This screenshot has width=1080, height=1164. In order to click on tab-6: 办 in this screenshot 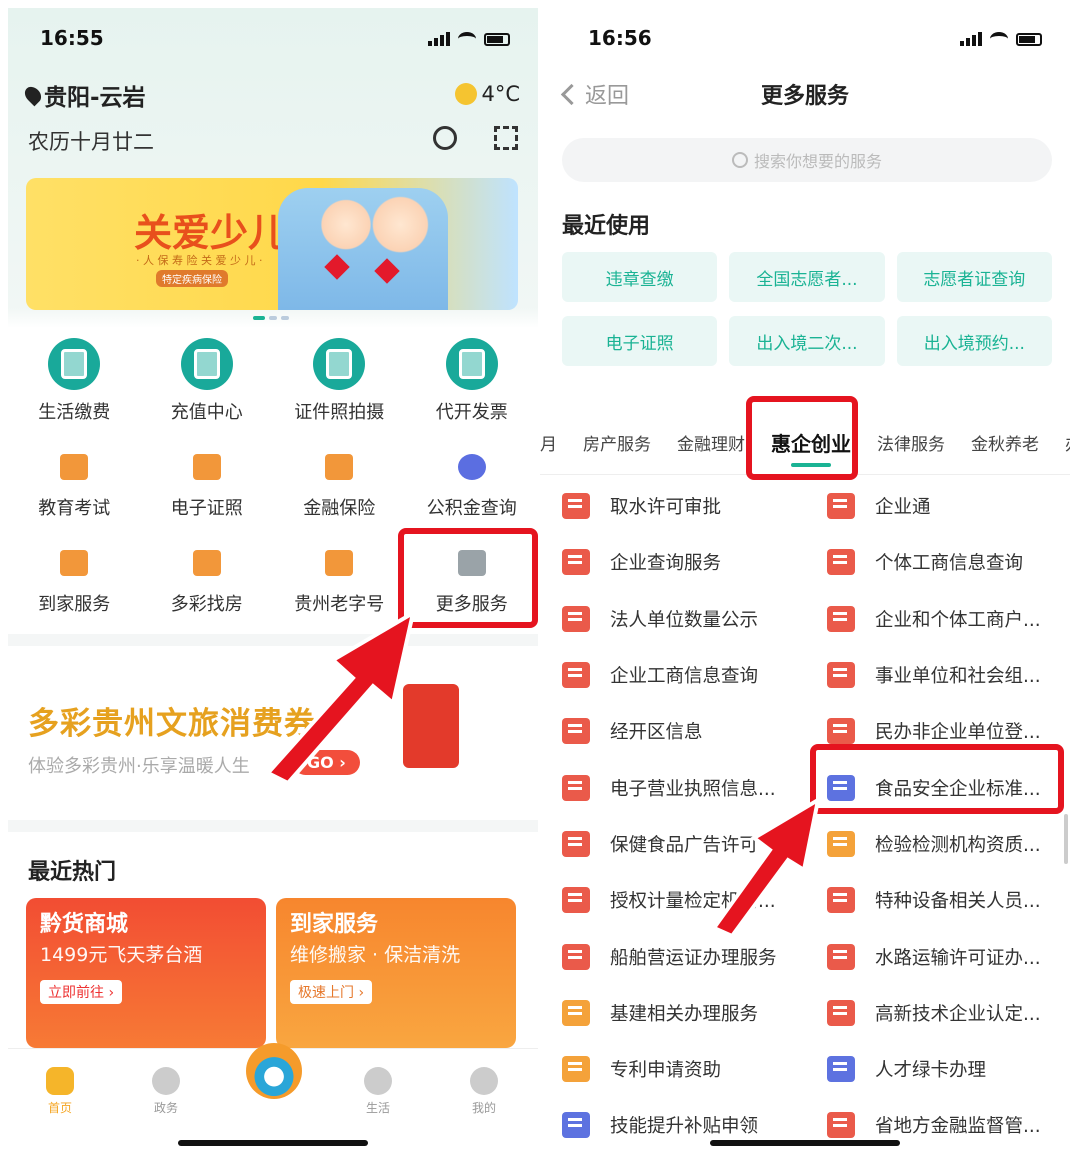, I will do `click(1067, 442)`.